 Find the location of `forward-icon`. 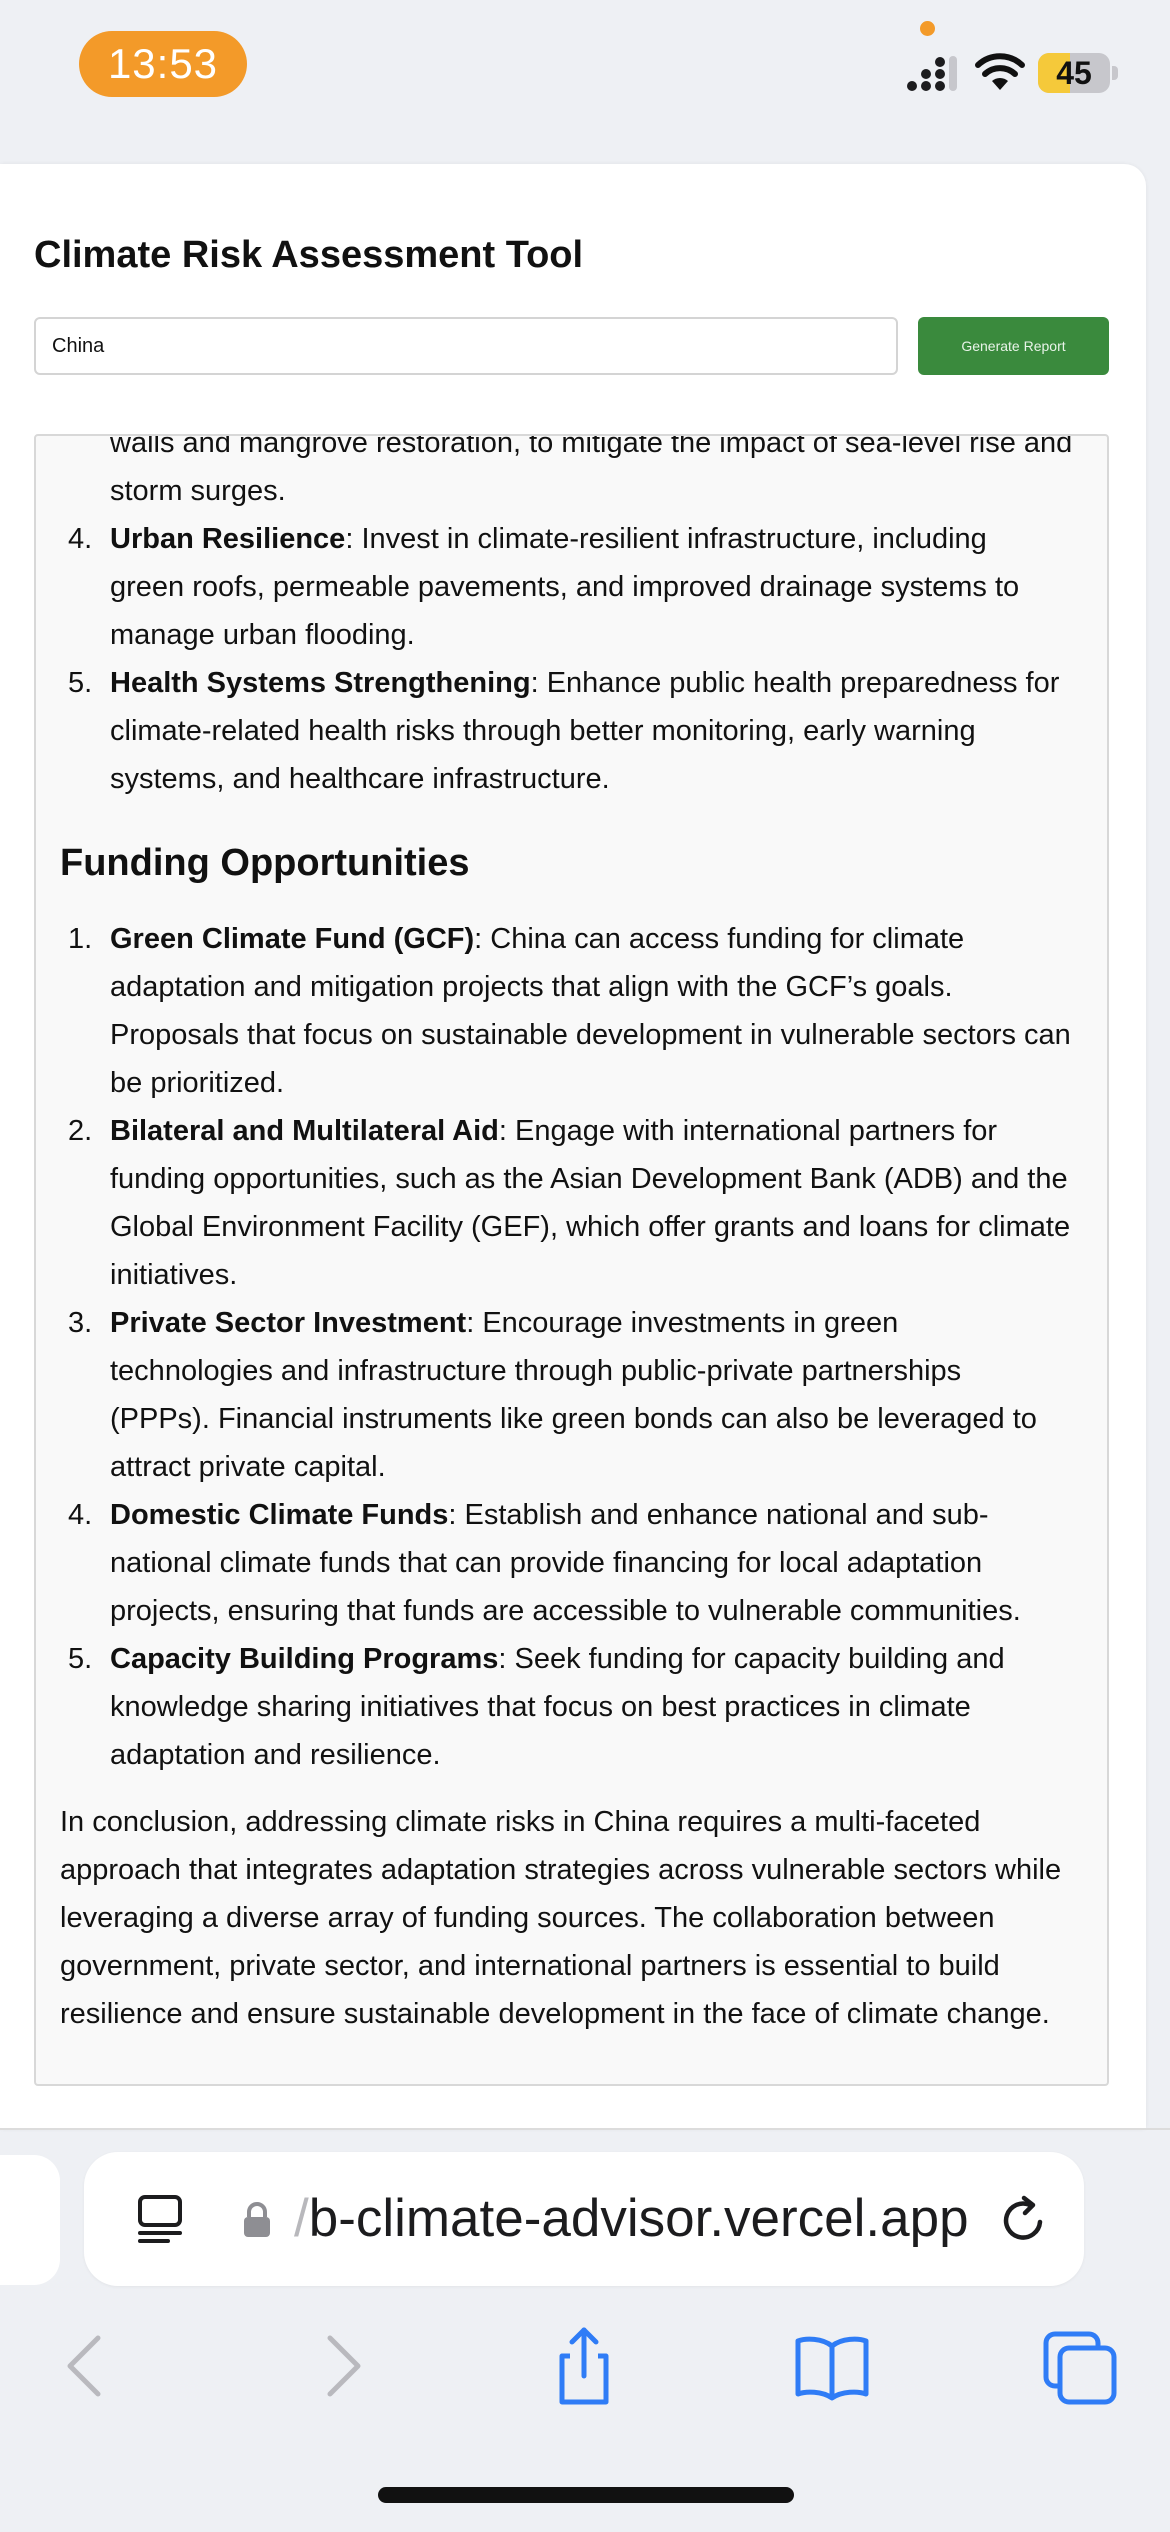

forward-icon is located at coordinates (340, 2366).